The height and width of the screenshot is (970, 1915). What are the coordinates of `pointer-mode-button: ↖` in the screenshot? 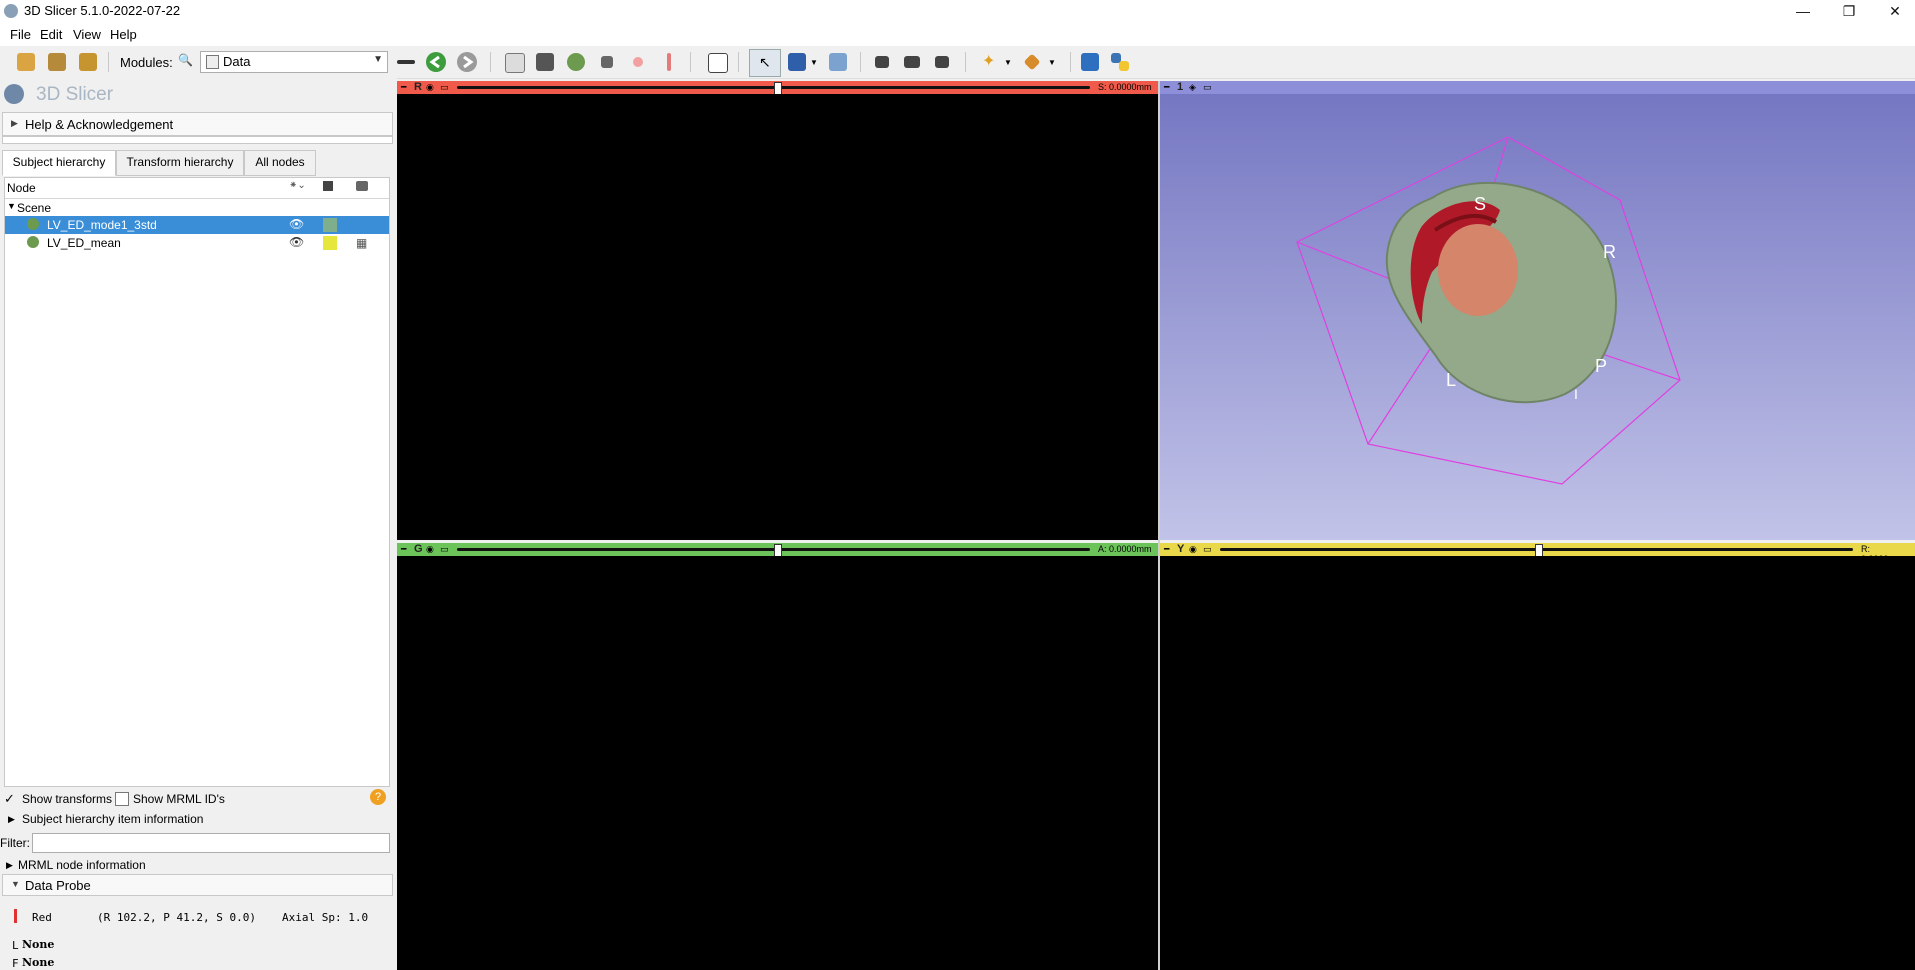 It's located at (765, 63).